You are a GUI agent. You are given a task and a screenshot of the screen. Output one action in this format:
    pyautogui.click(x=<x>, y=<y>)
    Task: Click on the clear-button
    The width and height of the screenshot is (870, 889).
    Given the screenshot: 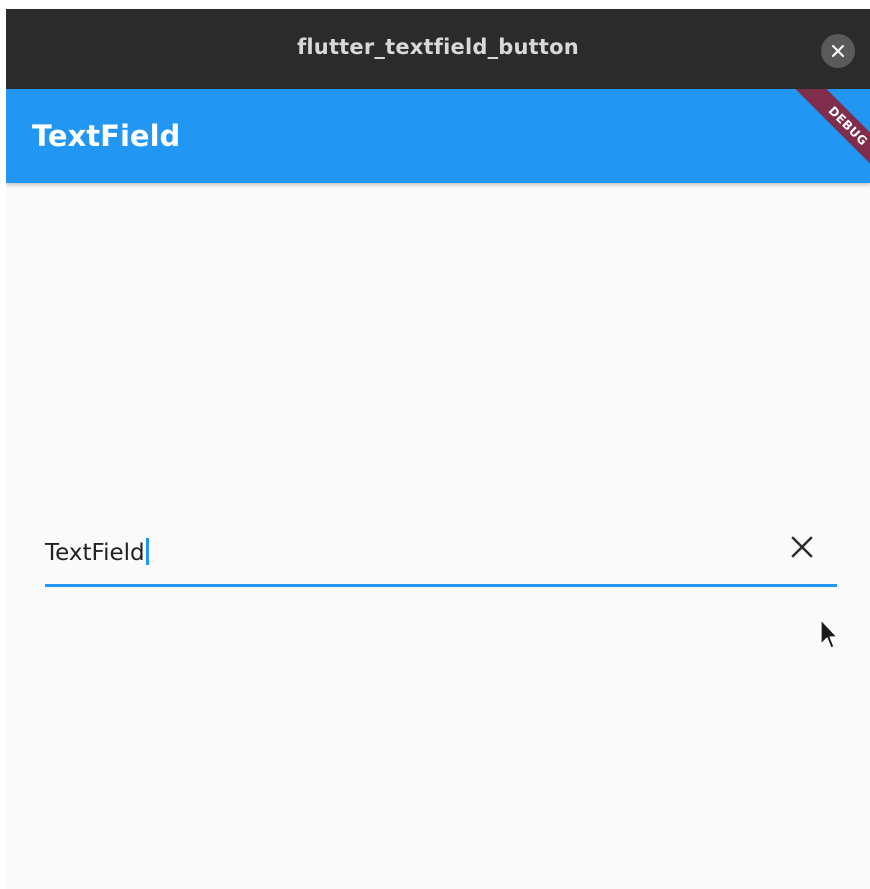 What is the action you would take?
    pyautogui.click(x=802, y=547)
    